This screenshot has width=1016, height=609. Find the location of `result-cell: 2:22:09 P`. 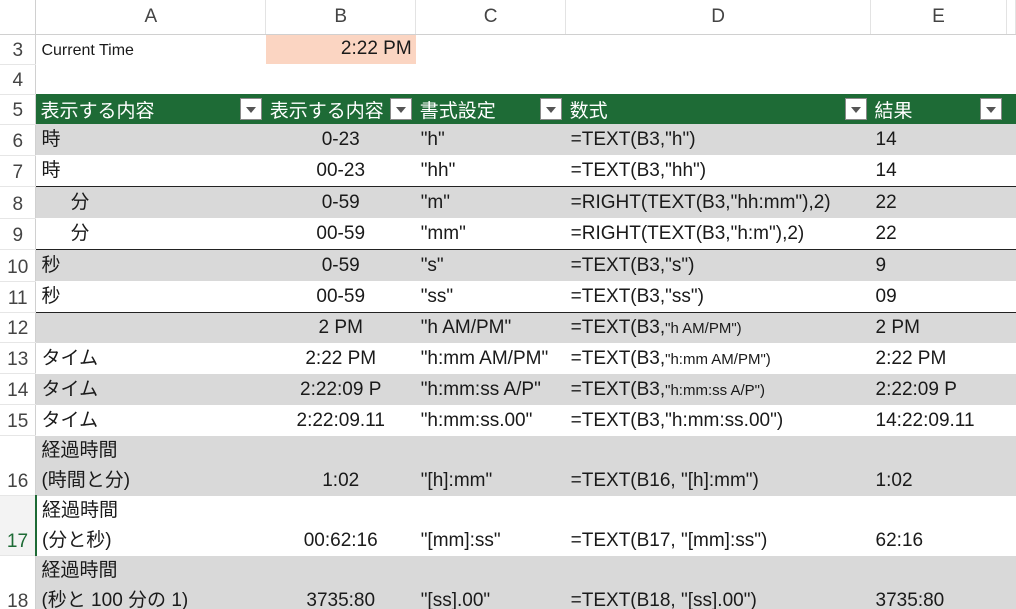

result-cell: 2:22:09 P is located at coordinates (938, 389).